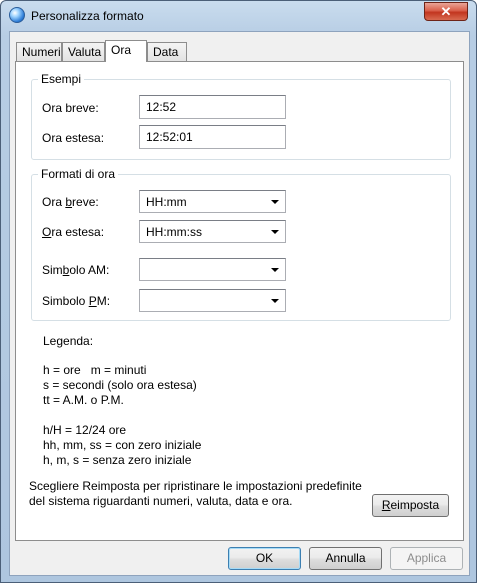  I want to click on reset-button: Reimposta, so click(410, 505).